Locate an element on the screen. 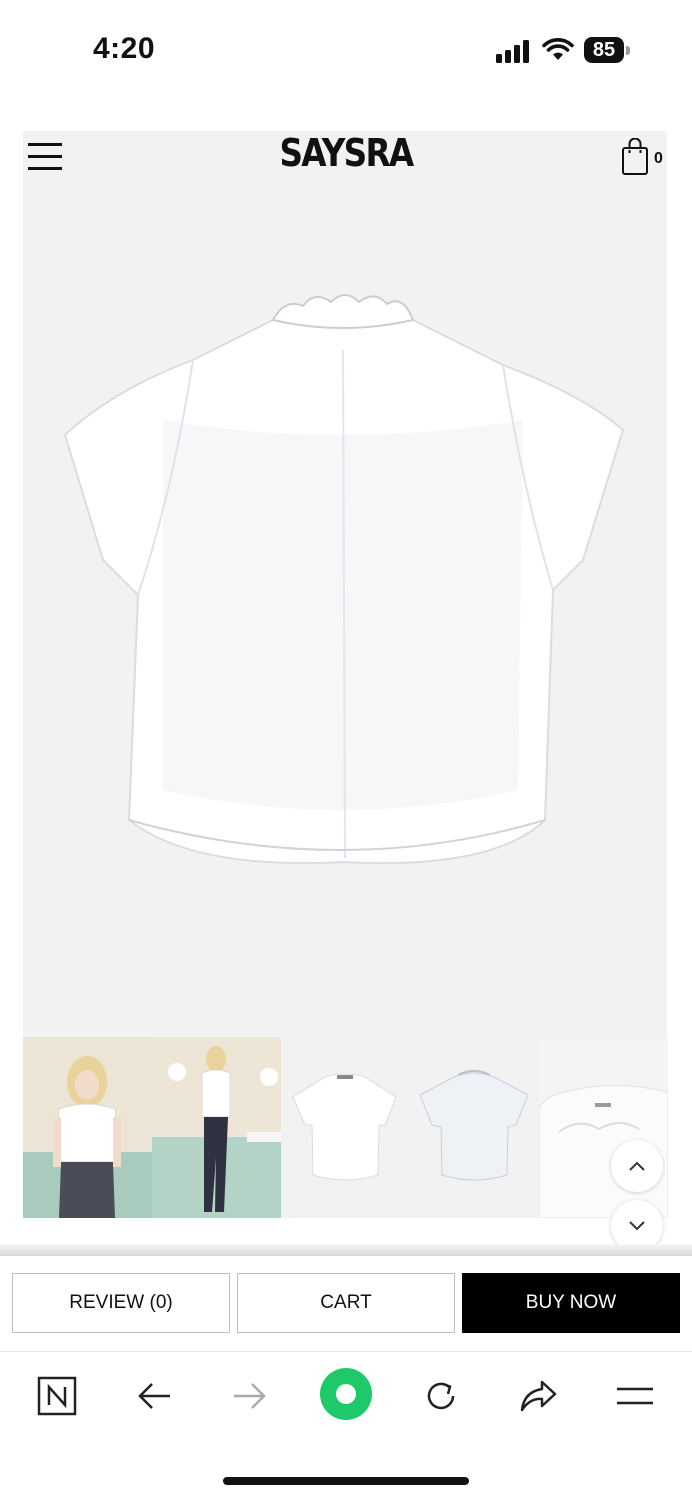  scroll-up-button is located at coordinates (637, 1166).